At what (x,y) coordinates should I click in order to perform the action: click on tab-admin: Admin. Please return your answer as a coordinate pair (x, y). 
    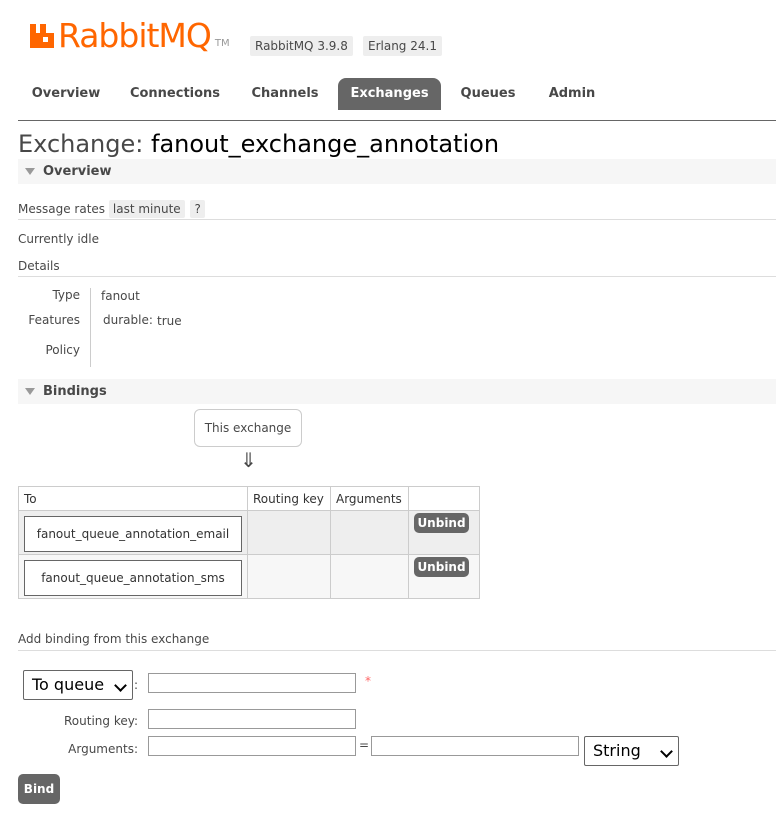
    Looking at the image, I should click on (572, 94).